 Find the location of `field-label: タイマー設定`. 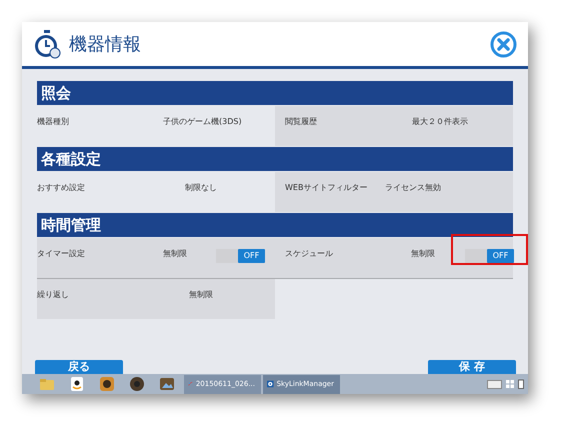

field-label: タイマー設定 is located at coordinates (61, 254).